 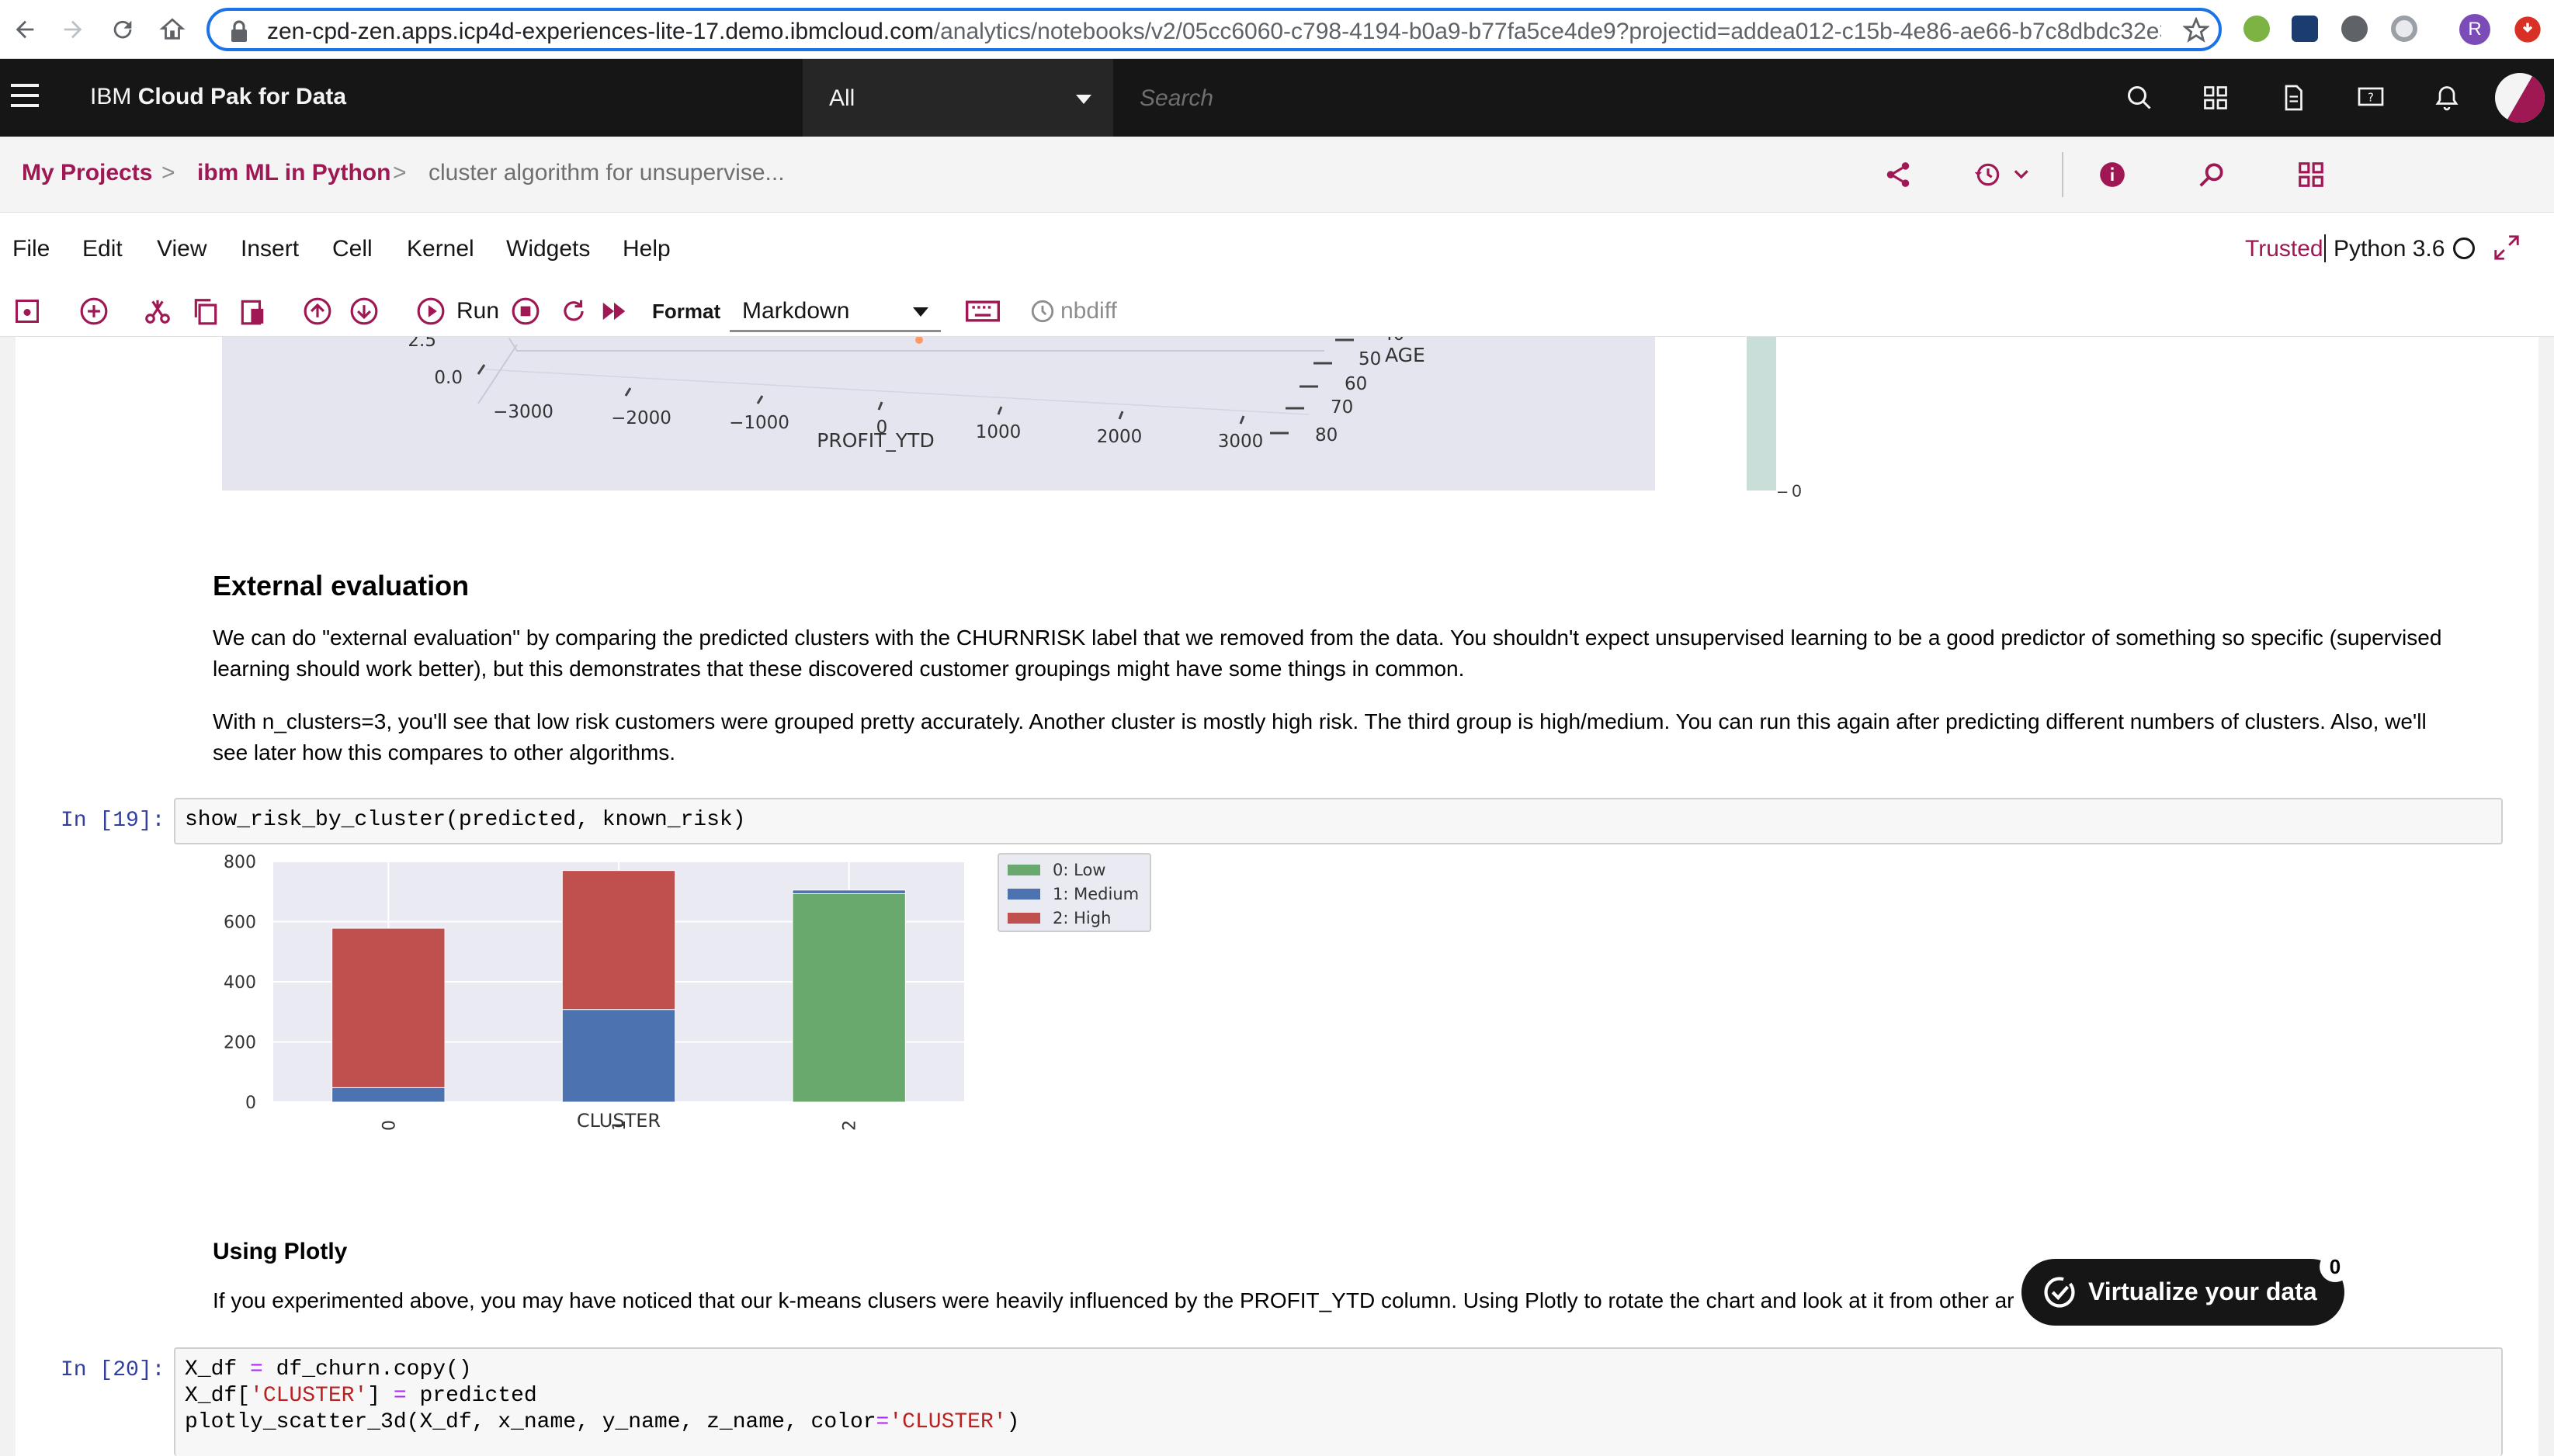 What do you see at coordinates (1024, 918) in the screenshot?
I see `legend-swatch` at bounding box center [1024, 918].